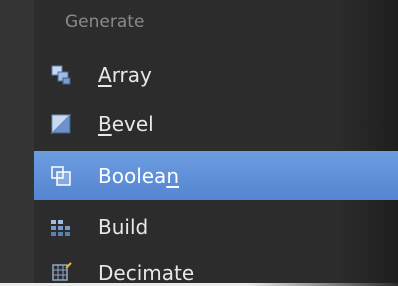  Describe the element at coordinates (125, 74) in the screenshot. I see `menu-item-label: Array` at that location.